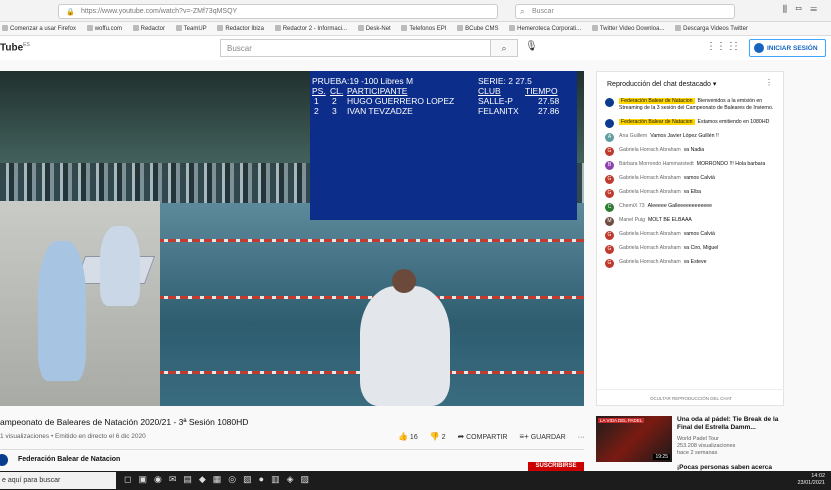 Image resolution: width=831 pixels, height=490 pixels. I want to click on video-duration: 19:25, so click(661, 457).